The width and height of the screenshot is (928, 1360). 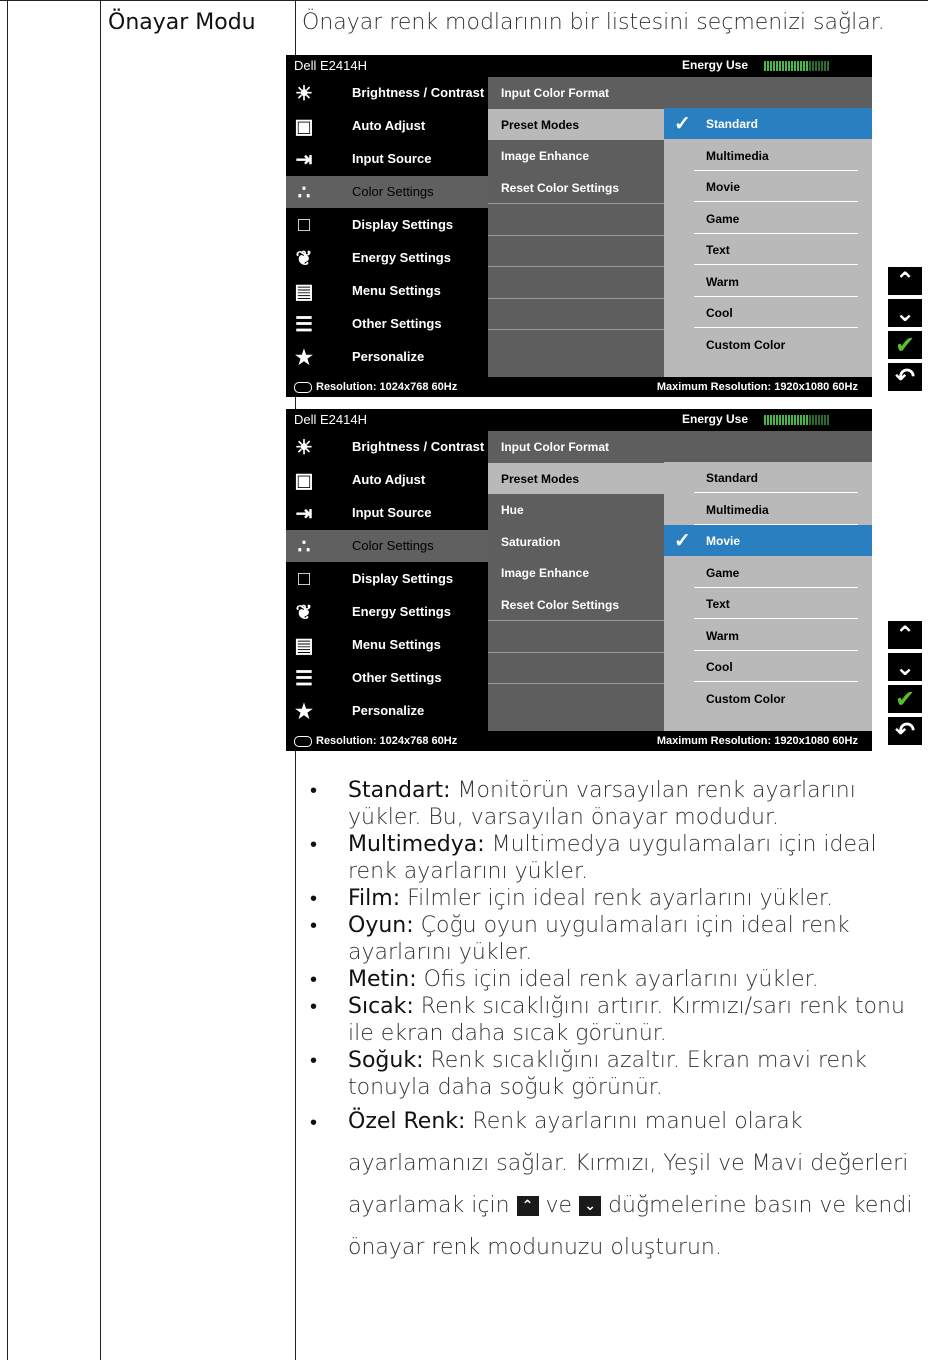 I want to click on menu-item-label: Input Source, so click(x=392, y=512).